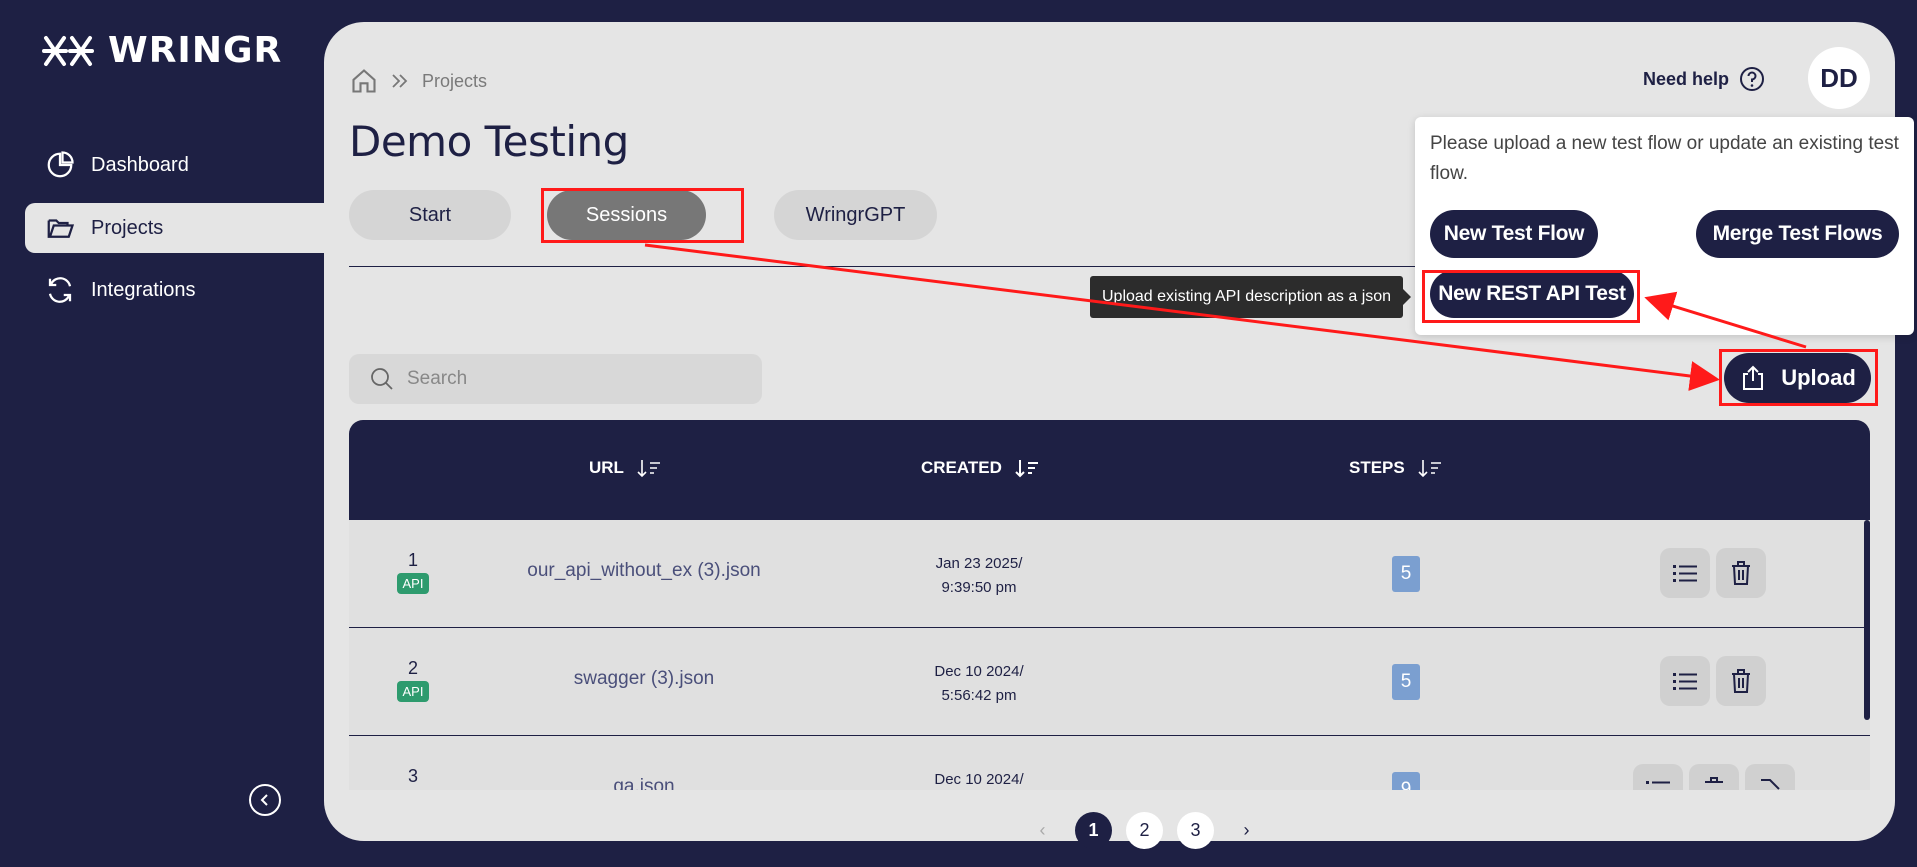 This screenshot has width=1917, height=867. What do you see at coordinates (1797, 234) in the screenshot?
I see `merge-test-flows-button: Merge Test Flows` at bounding box center [1797, 234].